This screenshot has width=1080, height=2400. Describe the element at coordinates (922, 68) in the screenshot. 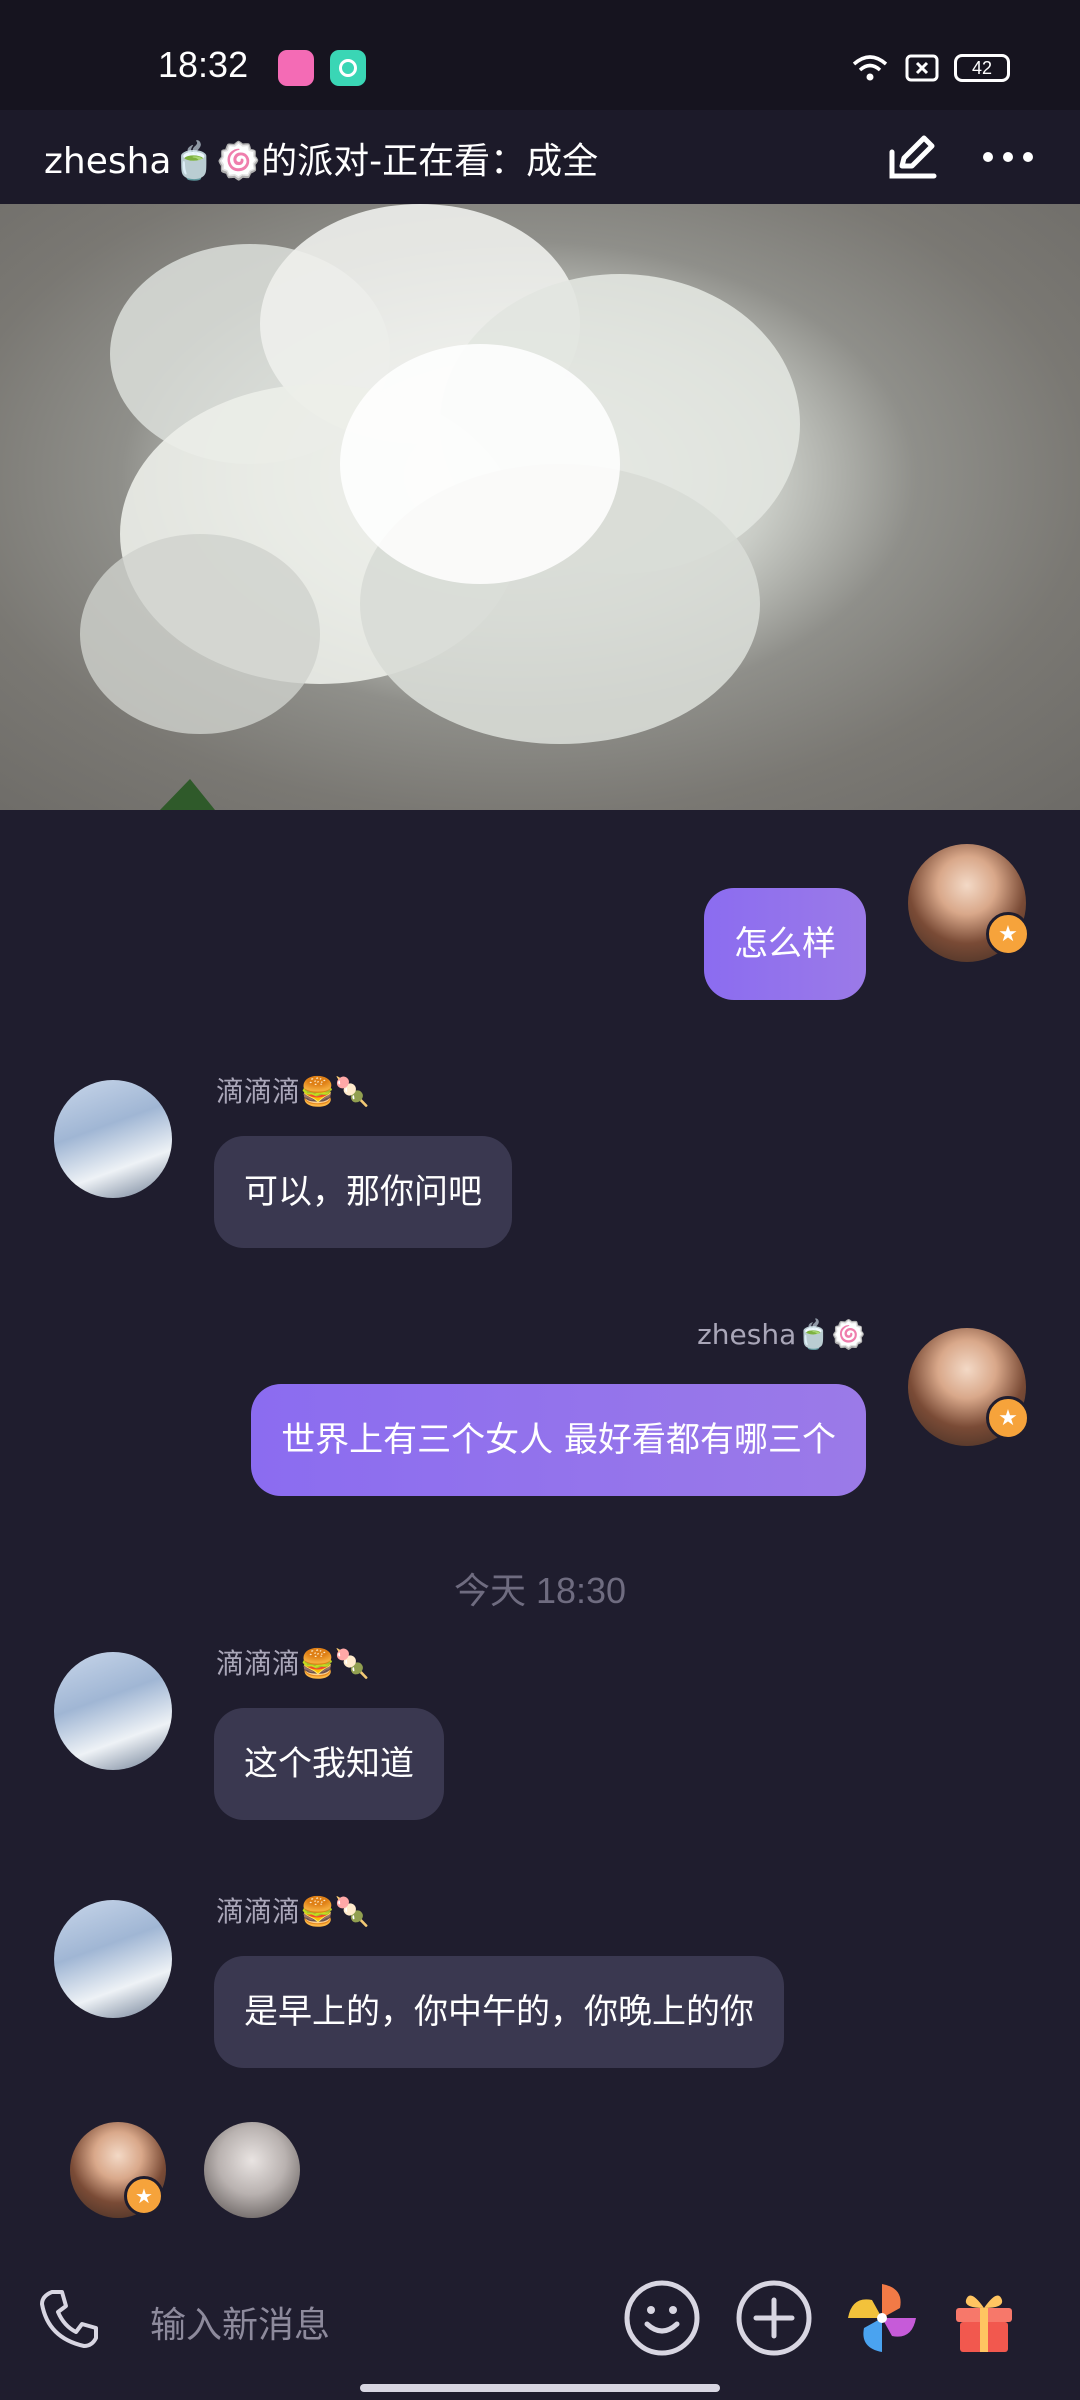

I see `screen-cast-off-icon` at that location.